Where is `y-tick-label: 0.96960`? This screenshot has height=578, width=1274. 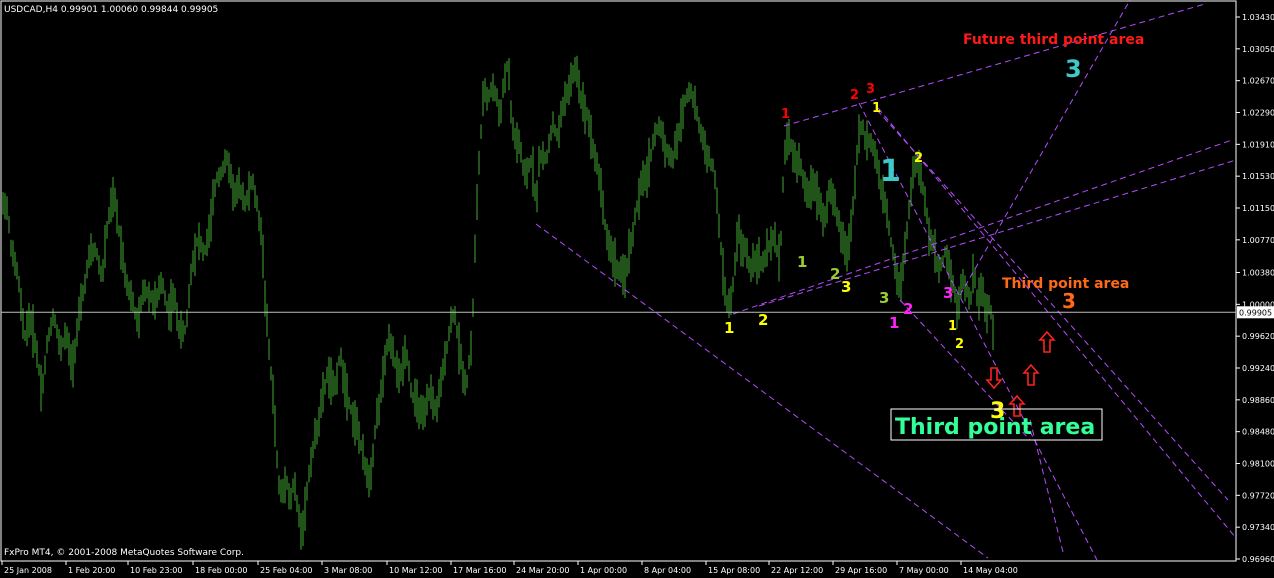
y-tick-label: 0.96960 is located at coordinates (1258, 559).